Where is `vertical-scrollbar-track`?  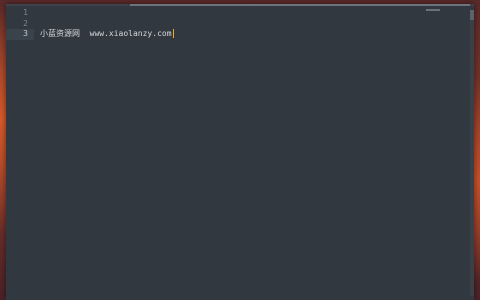 vertical-scrollbar-track is located at coordinates (472, 153).